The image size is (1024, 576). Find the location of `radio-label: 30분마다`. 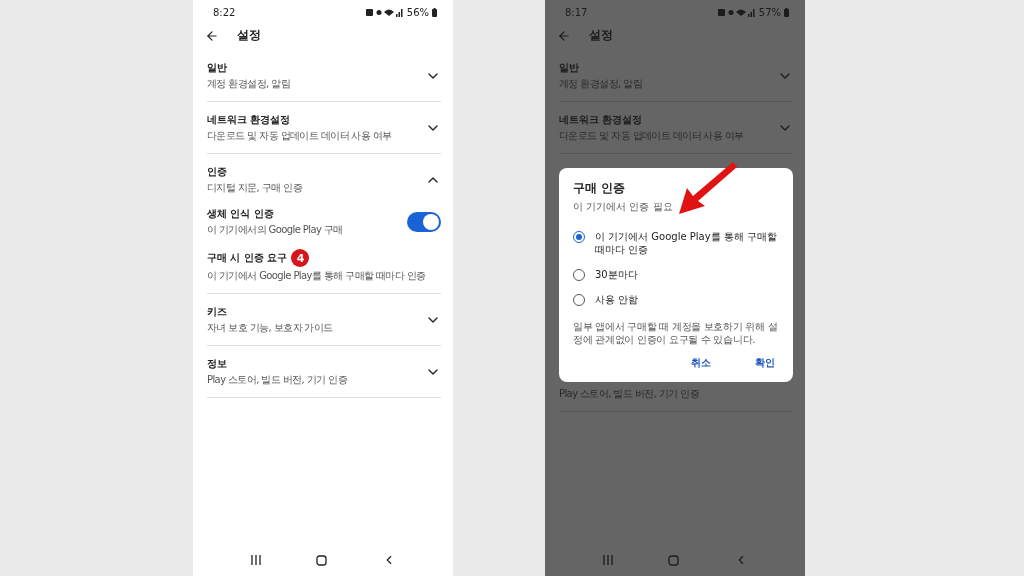

radio-label: 30분마다 is located at coordinates (616, 274).